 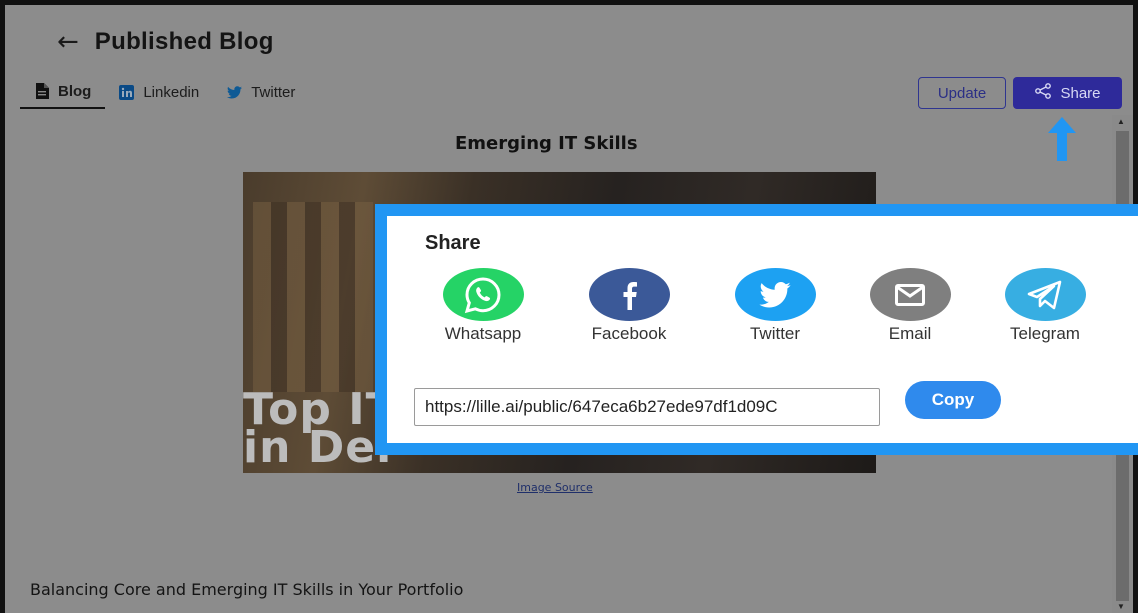 I want to click on tab-linkedin: Linkedin, so click(x=159, y=95).